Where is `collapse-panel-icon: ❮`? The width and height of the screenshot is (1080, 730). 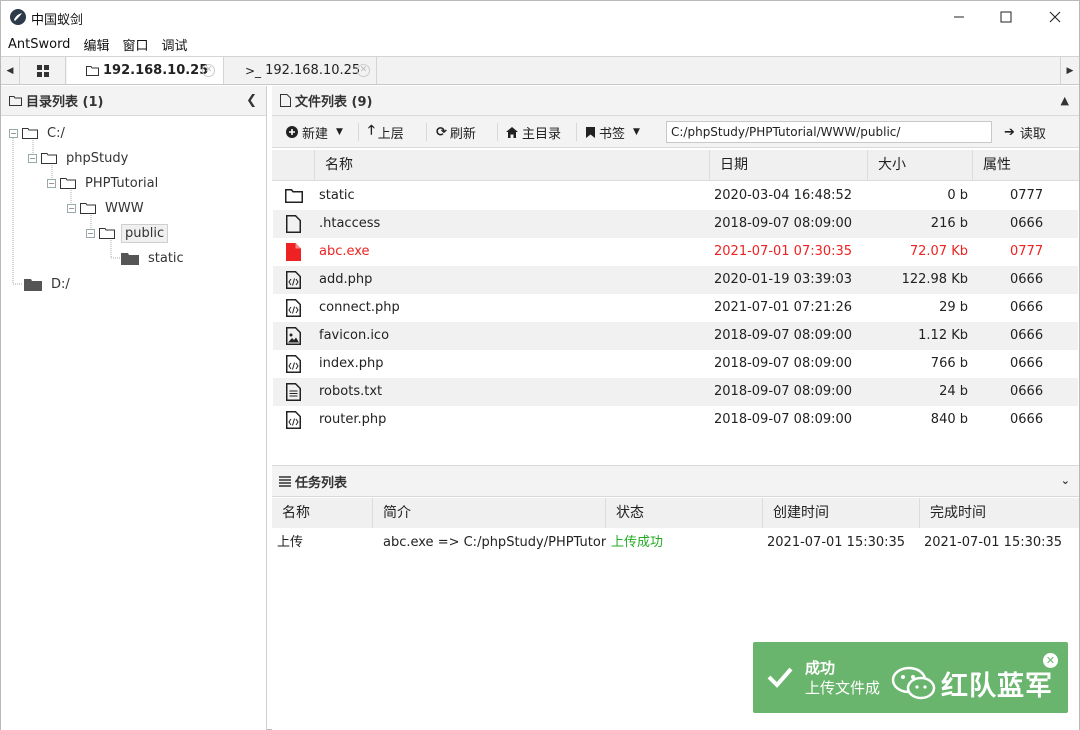 collapse-panel-icon: ❮ is located at coordinates (251, 100).